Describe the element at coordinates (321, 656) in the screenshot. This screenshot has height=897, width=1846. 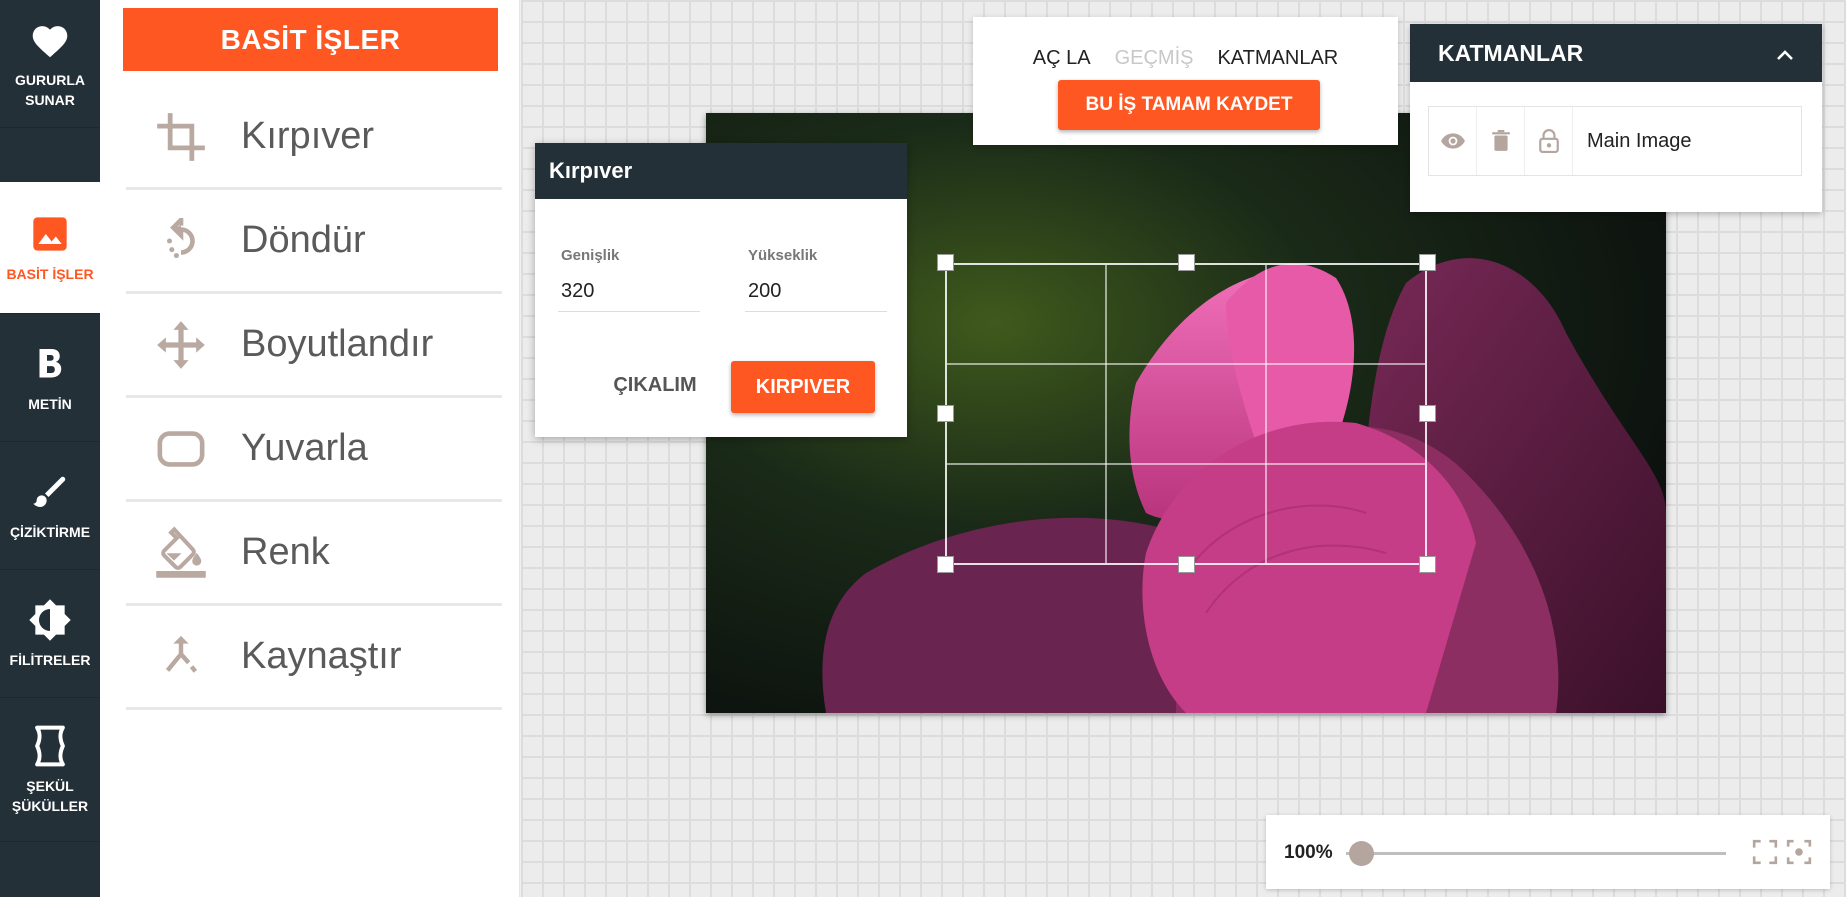
I see `tool-label: Kaynaştır` at that location.